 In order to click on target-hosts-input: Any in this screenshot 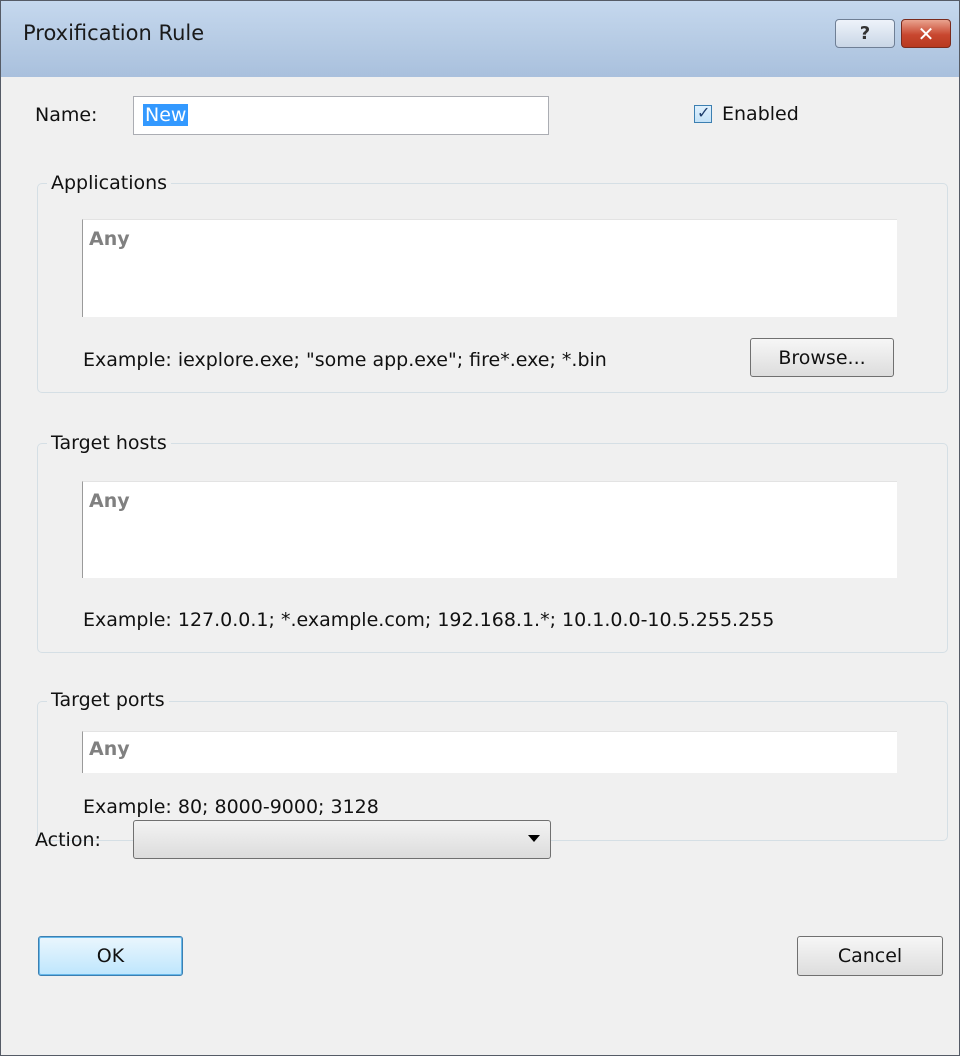, I will do `click(489, 529)`.